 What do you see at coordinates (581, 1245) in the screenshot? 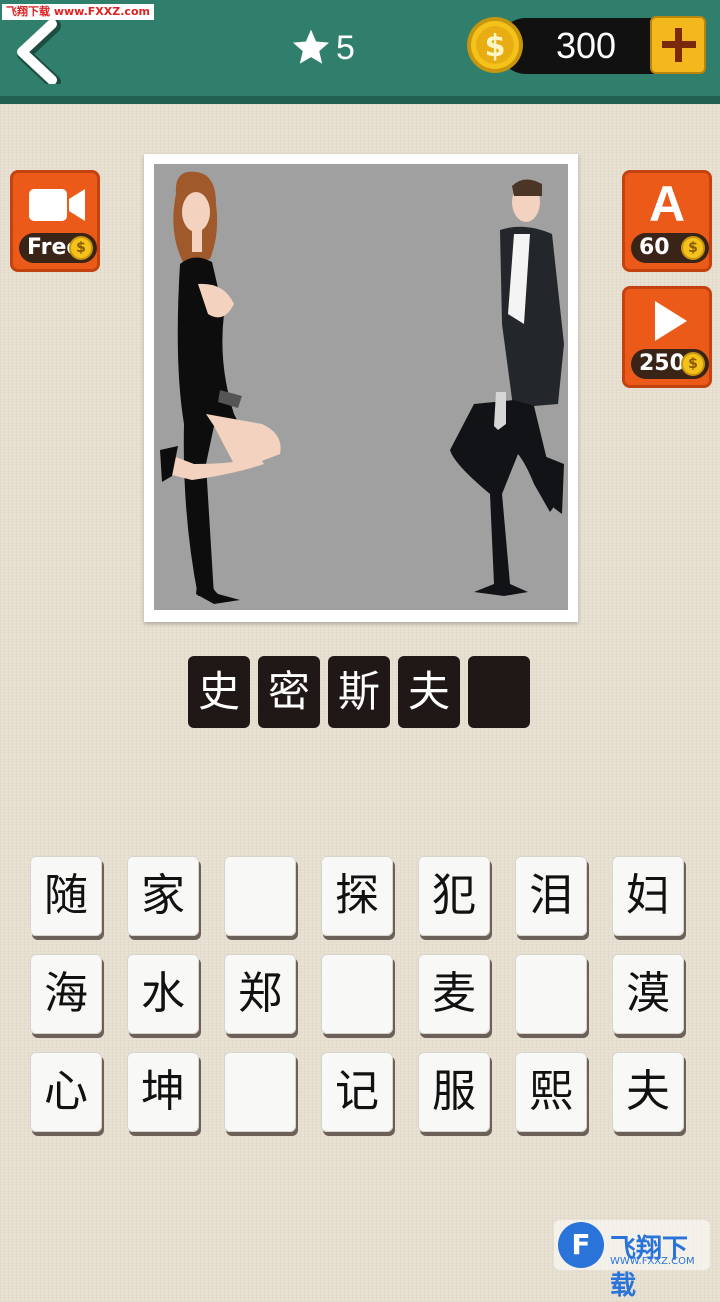
I see `logo-icon: F` at bounding box center [581, 1245].